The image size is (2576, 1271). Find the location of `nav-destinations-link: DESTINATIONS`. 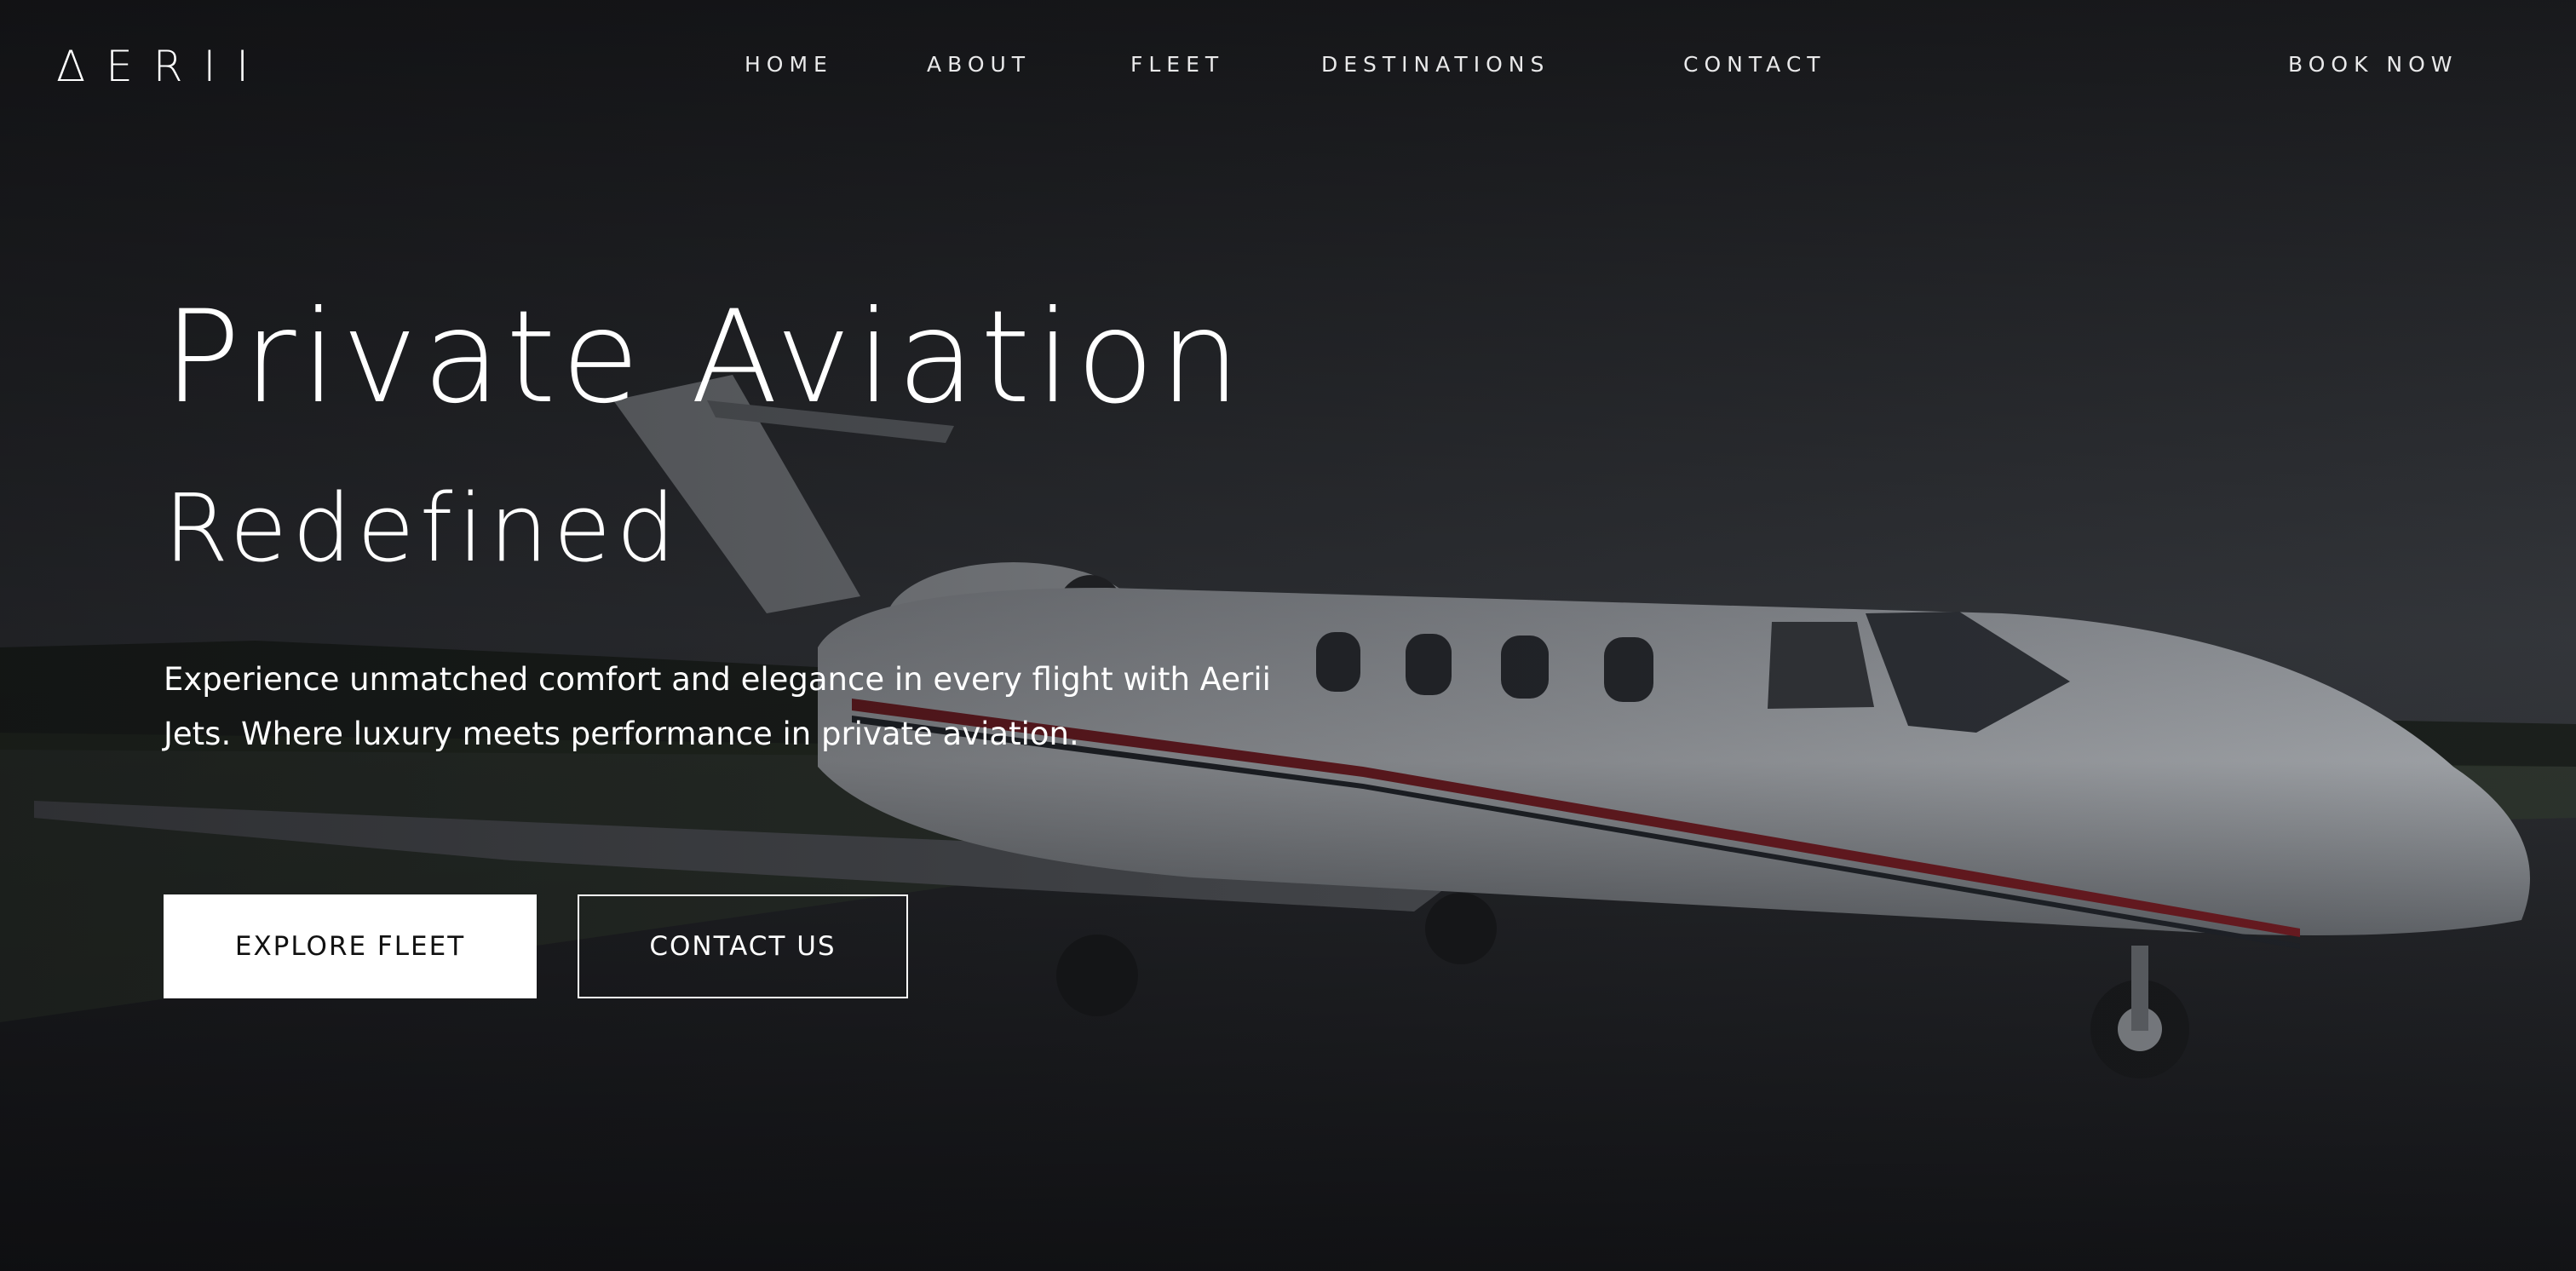

nav-destinations-link: DESTINATIONS is located at coordinates (1436, 64).